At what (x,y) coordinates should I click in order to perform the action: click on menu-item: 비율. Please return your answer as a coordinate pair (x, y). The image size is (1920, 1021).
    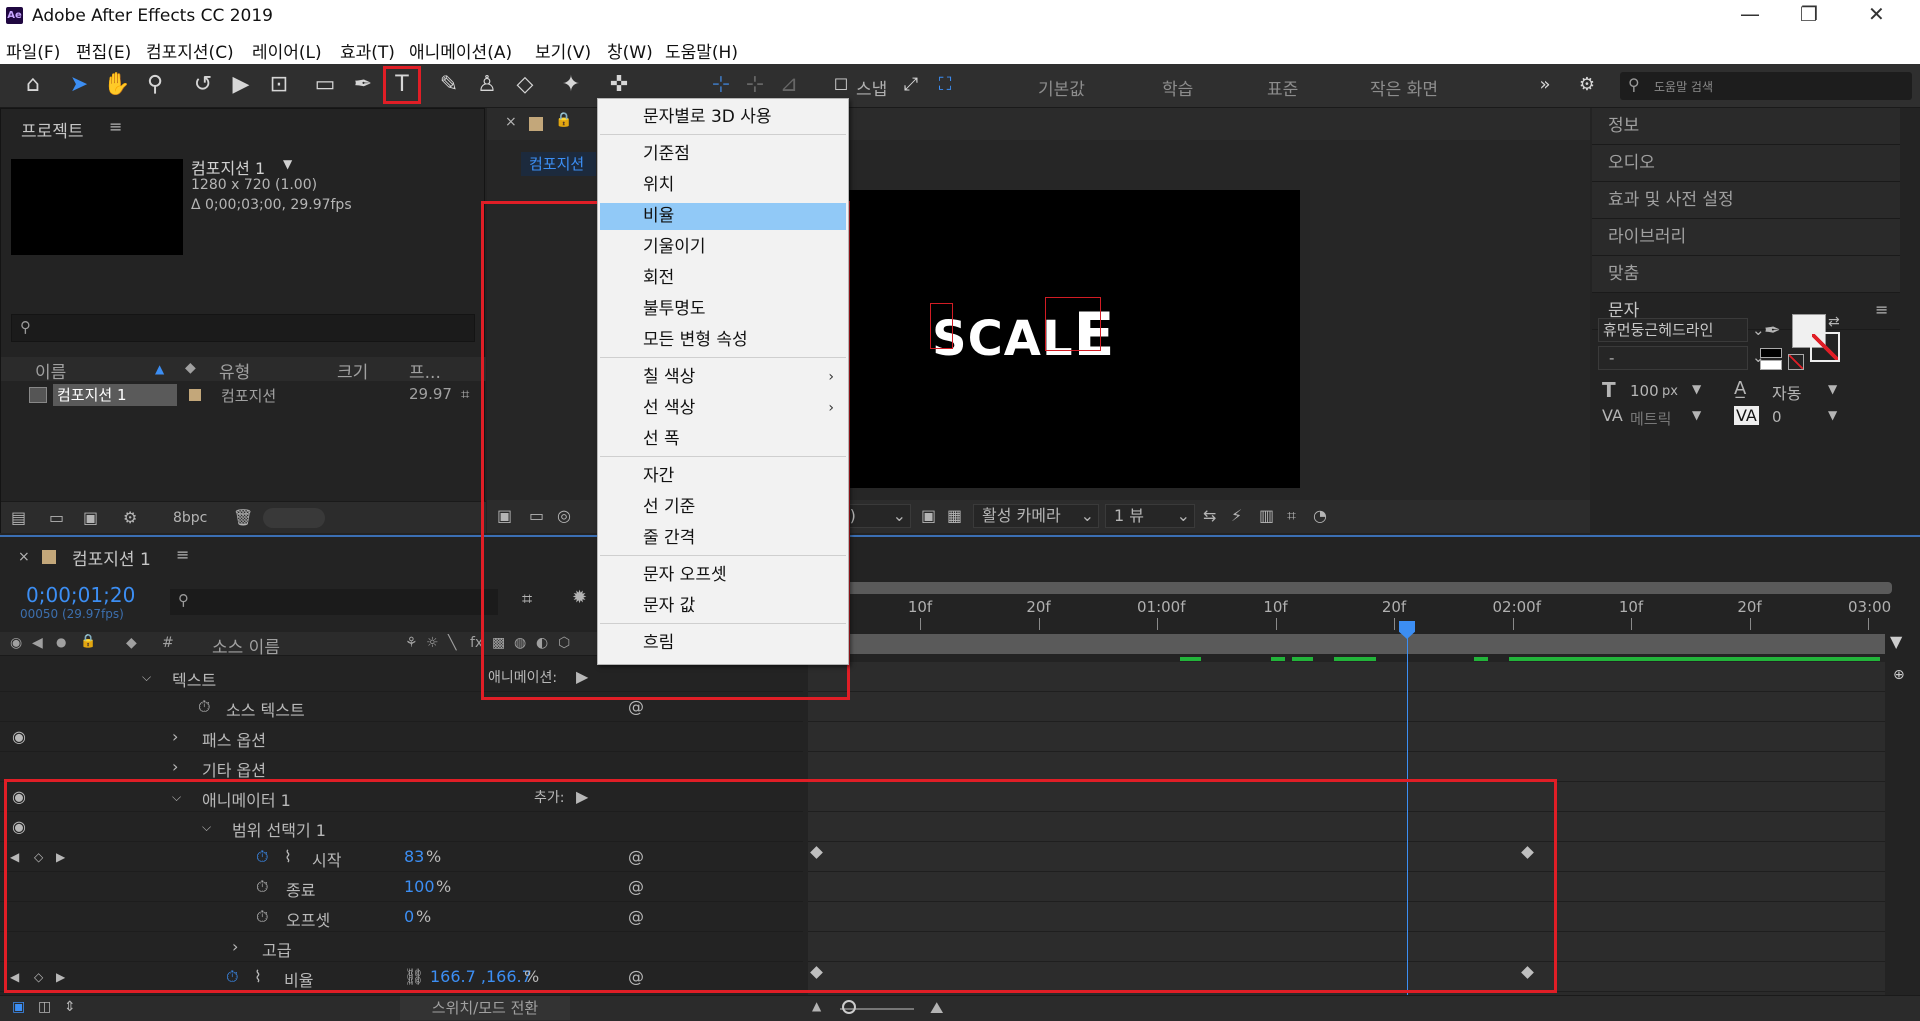
    Looking at the image, I should click on (723, 216).